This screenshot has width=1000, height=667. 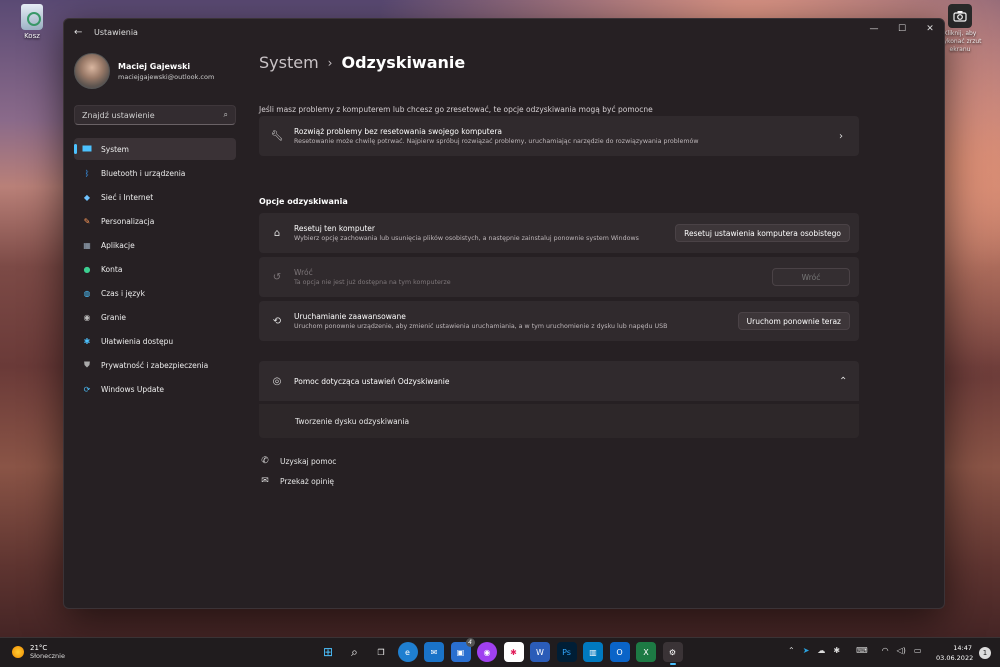 What do you see at coordinates (593, 652) in the screenshot?
I see `trello-icon: ▥` at bounding box center [593, 652].